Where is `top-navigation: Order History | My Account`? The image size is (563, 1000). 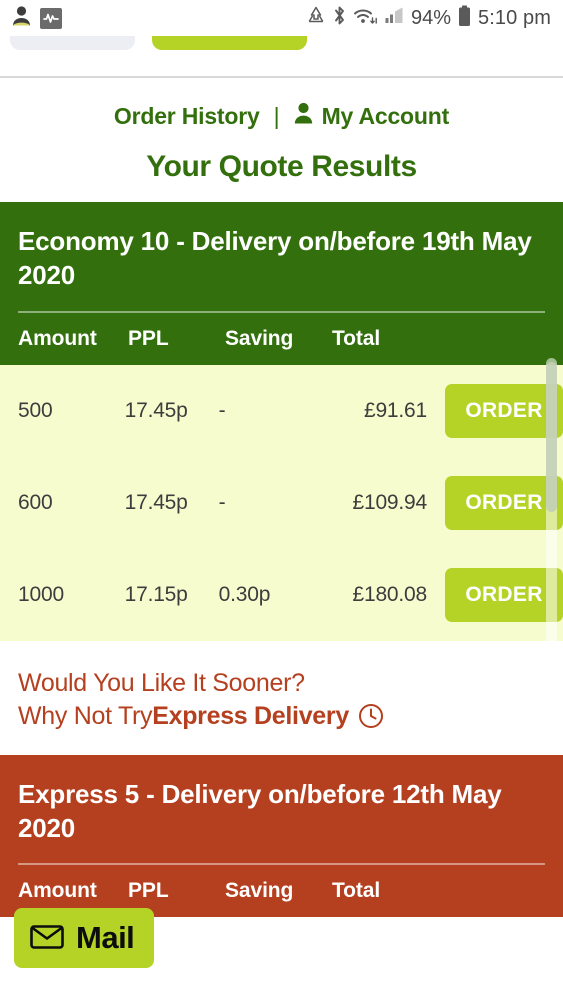
top-navigation: Order History | My Account is located at coordinates (281, 109).